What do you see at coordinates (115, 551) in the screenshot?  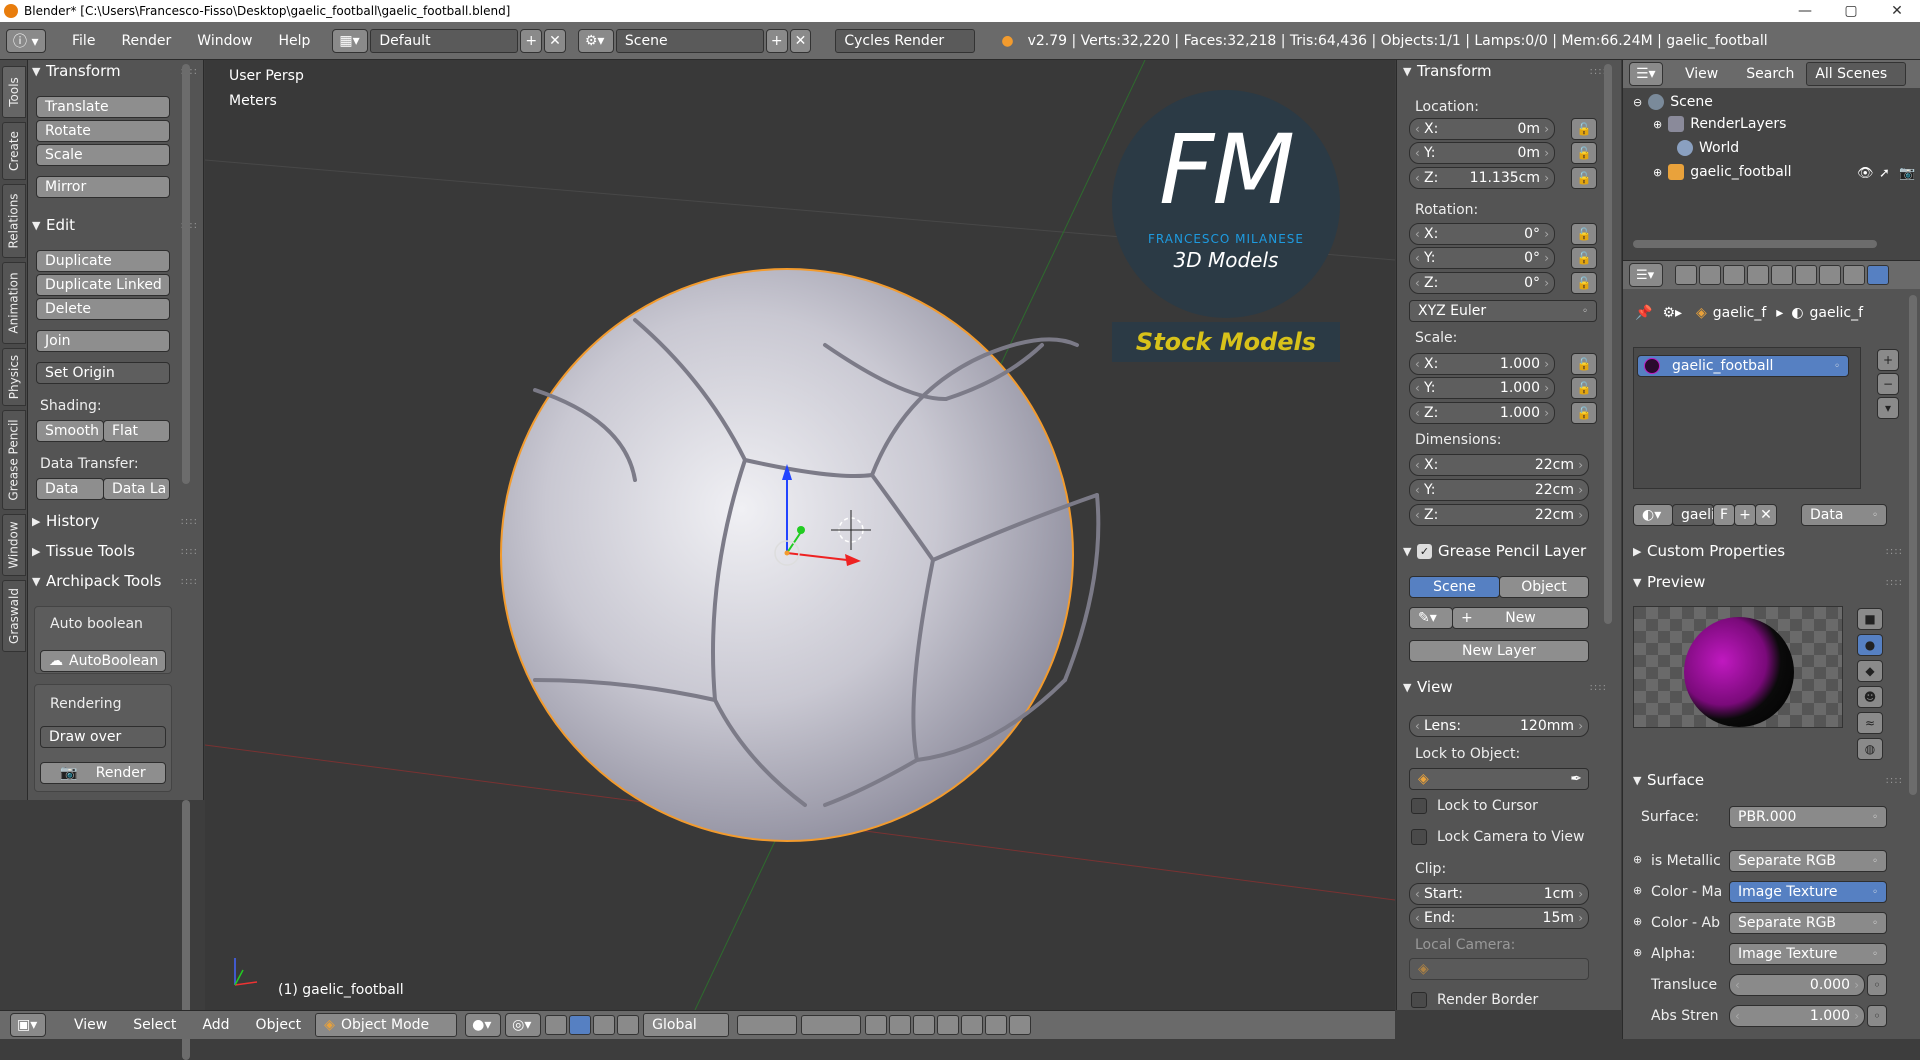 I see `tissue-tools-panel-header: ▶ Tissue Tools::::` at bounding box center [115, 551].